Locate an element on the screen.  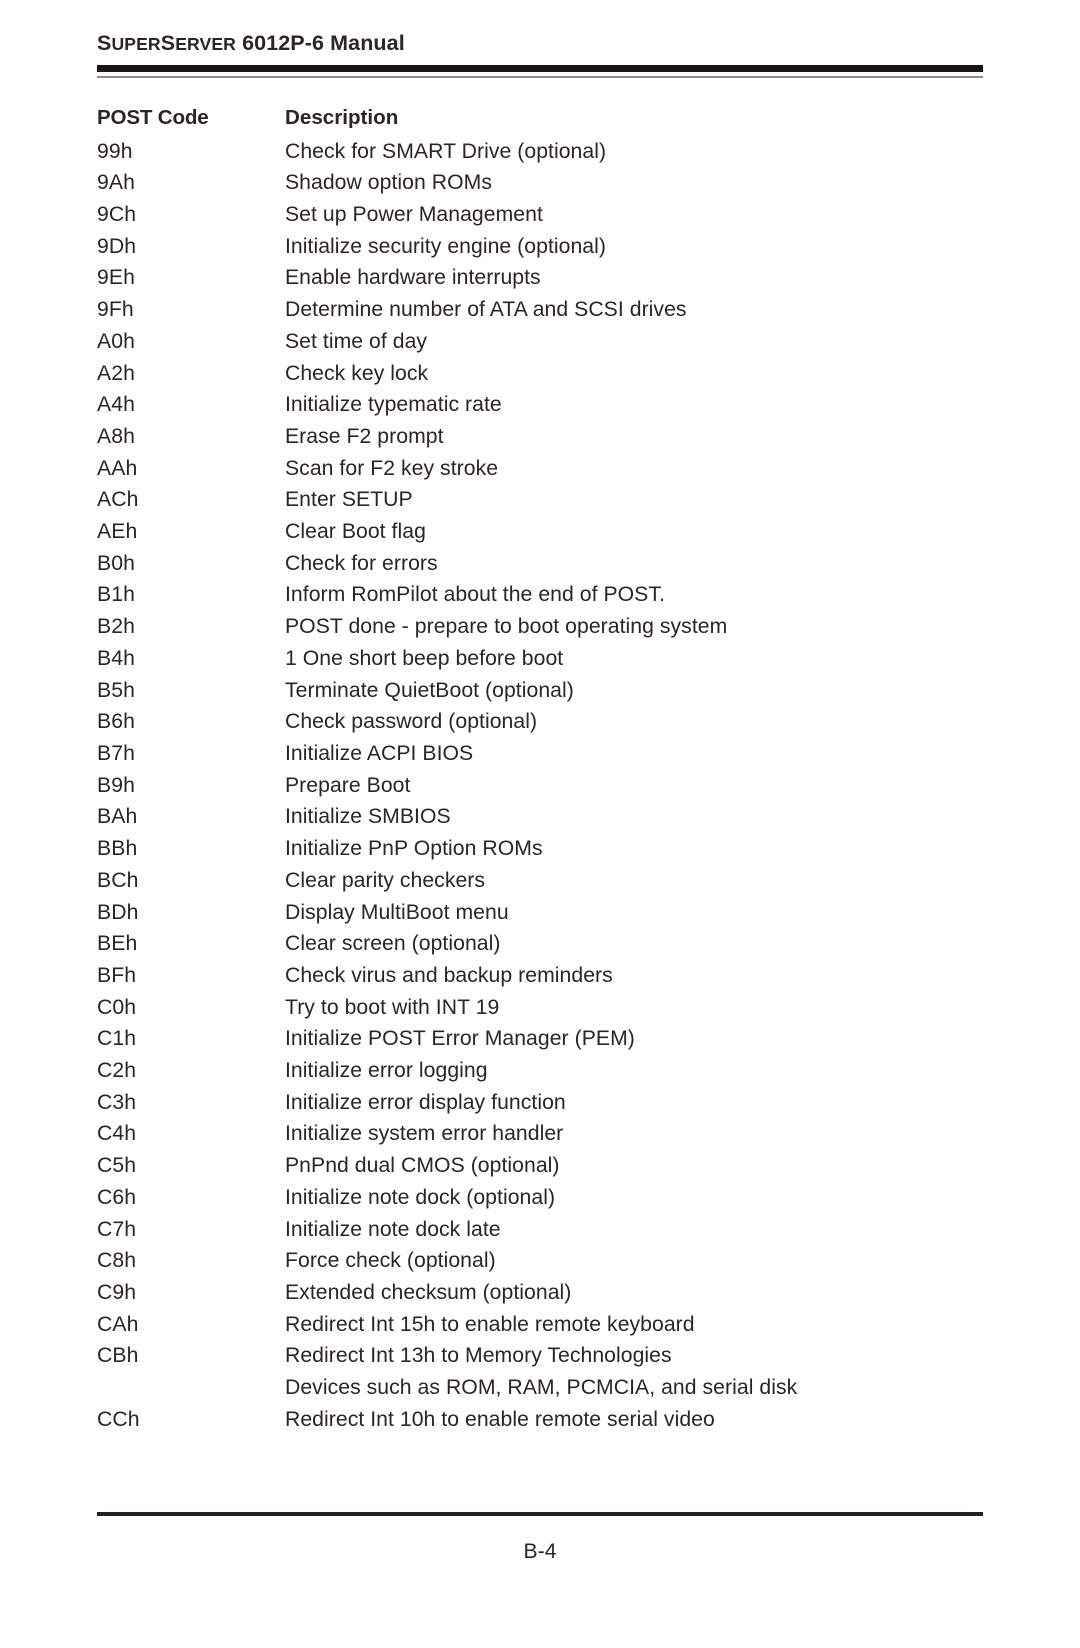
post-description-cell: Initialize system error handler is located at coordinates (424, 1134).